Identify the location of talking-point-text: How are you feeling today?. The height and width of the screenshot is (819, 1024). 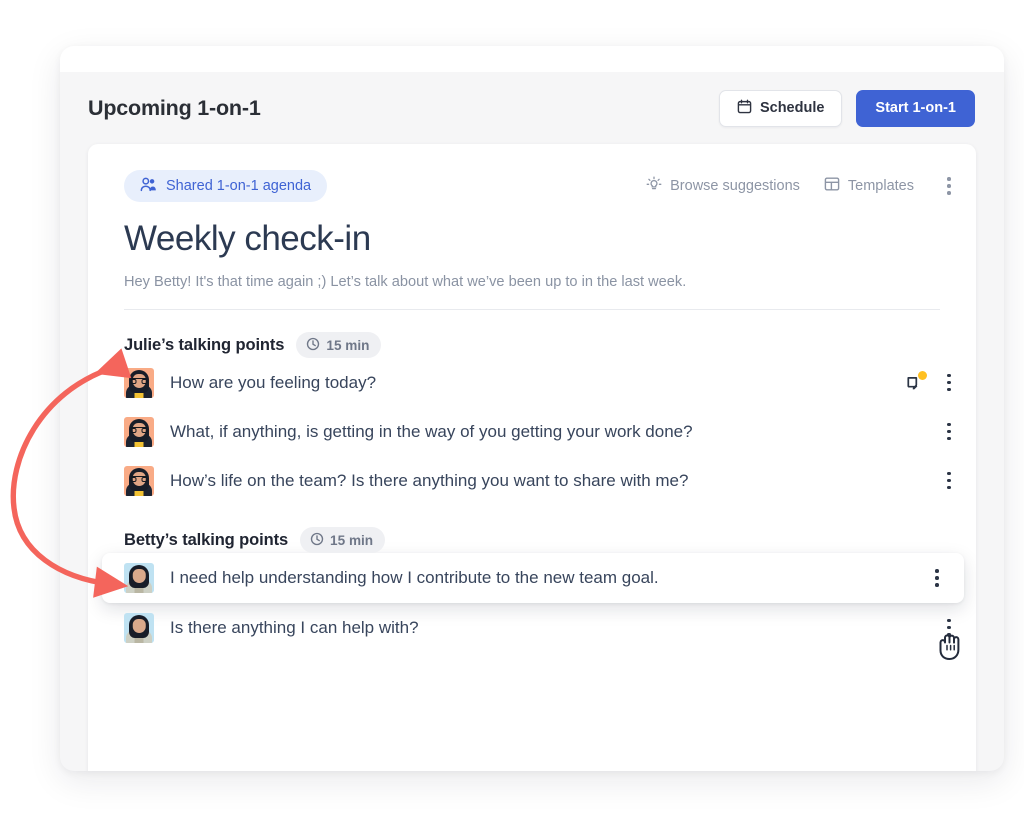
(273, 382).